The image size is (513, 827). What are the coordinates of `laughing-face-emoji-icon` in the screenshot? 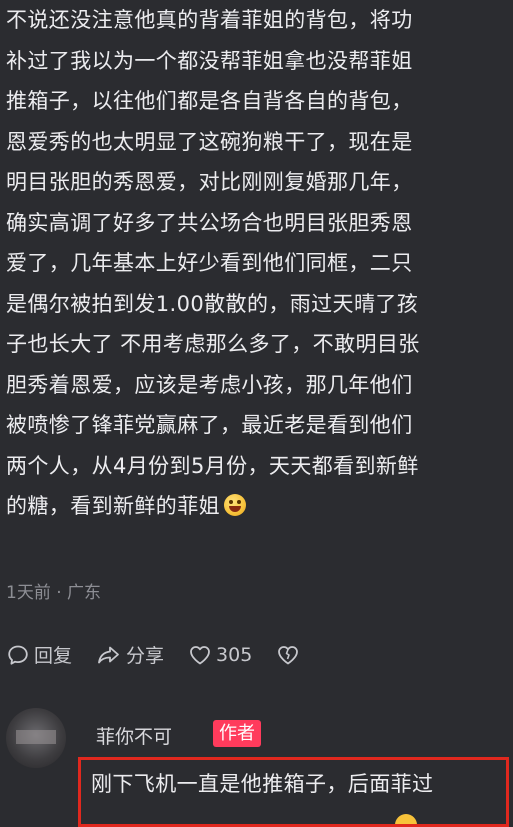 It's located at (235, 505).